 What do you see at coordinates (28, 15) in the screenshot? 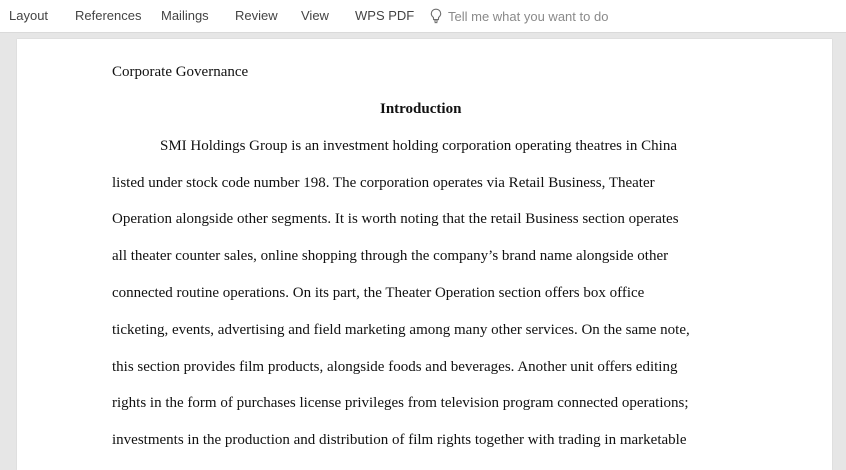
I see `tab-layout: Layout` at bounding box center [28, 15].